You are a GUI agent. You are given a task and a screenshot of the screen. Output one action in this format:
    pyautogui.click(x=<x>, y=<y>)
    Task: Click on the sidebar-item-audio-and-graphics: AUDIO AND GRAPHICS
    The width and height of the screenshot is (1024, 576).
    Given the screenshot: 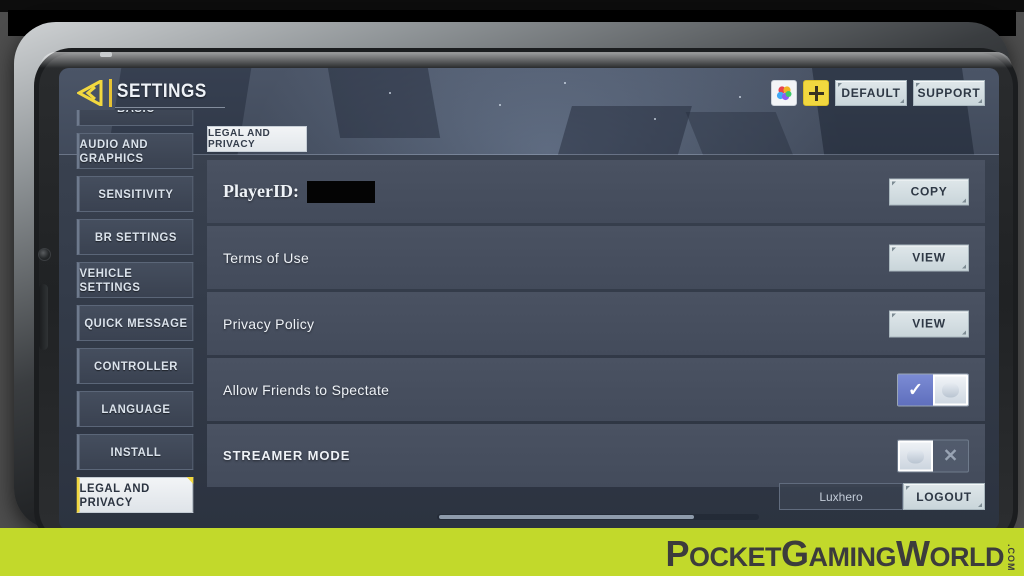 What is the action you would take?
    pyautogui.click(x=135, y=151)
    